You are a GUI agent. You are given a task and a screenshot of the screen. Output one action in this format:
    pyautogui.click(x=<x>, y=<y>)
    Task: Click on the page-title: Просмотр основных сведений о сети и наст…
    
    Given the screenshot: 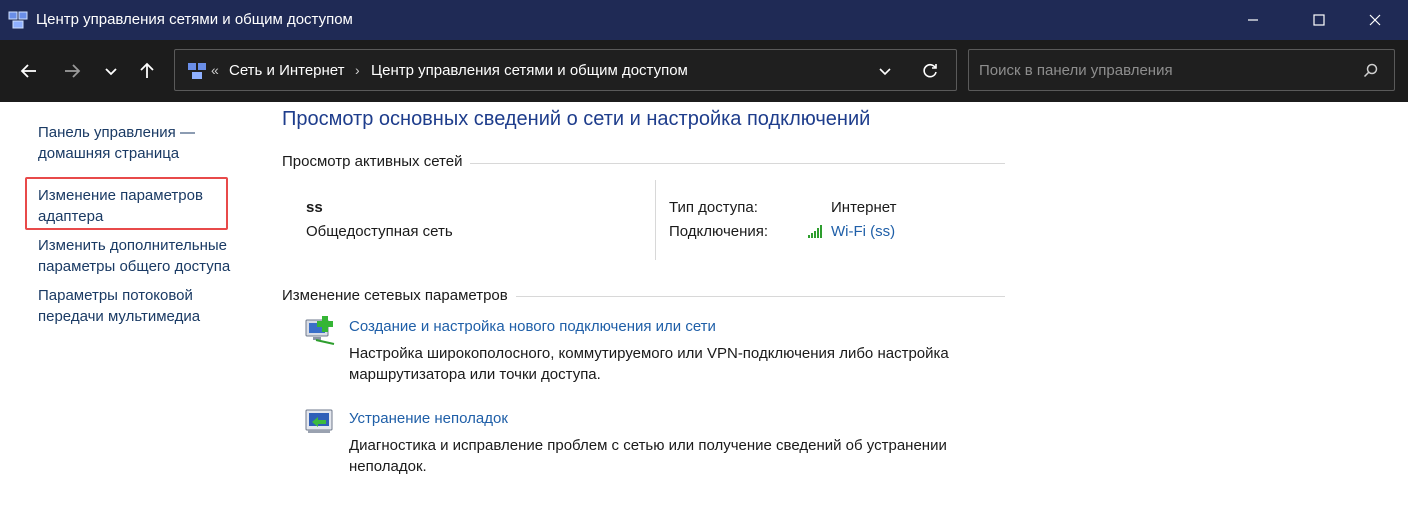 What is the action you would take?
    pyautogui.click(x=576, y=119)
    